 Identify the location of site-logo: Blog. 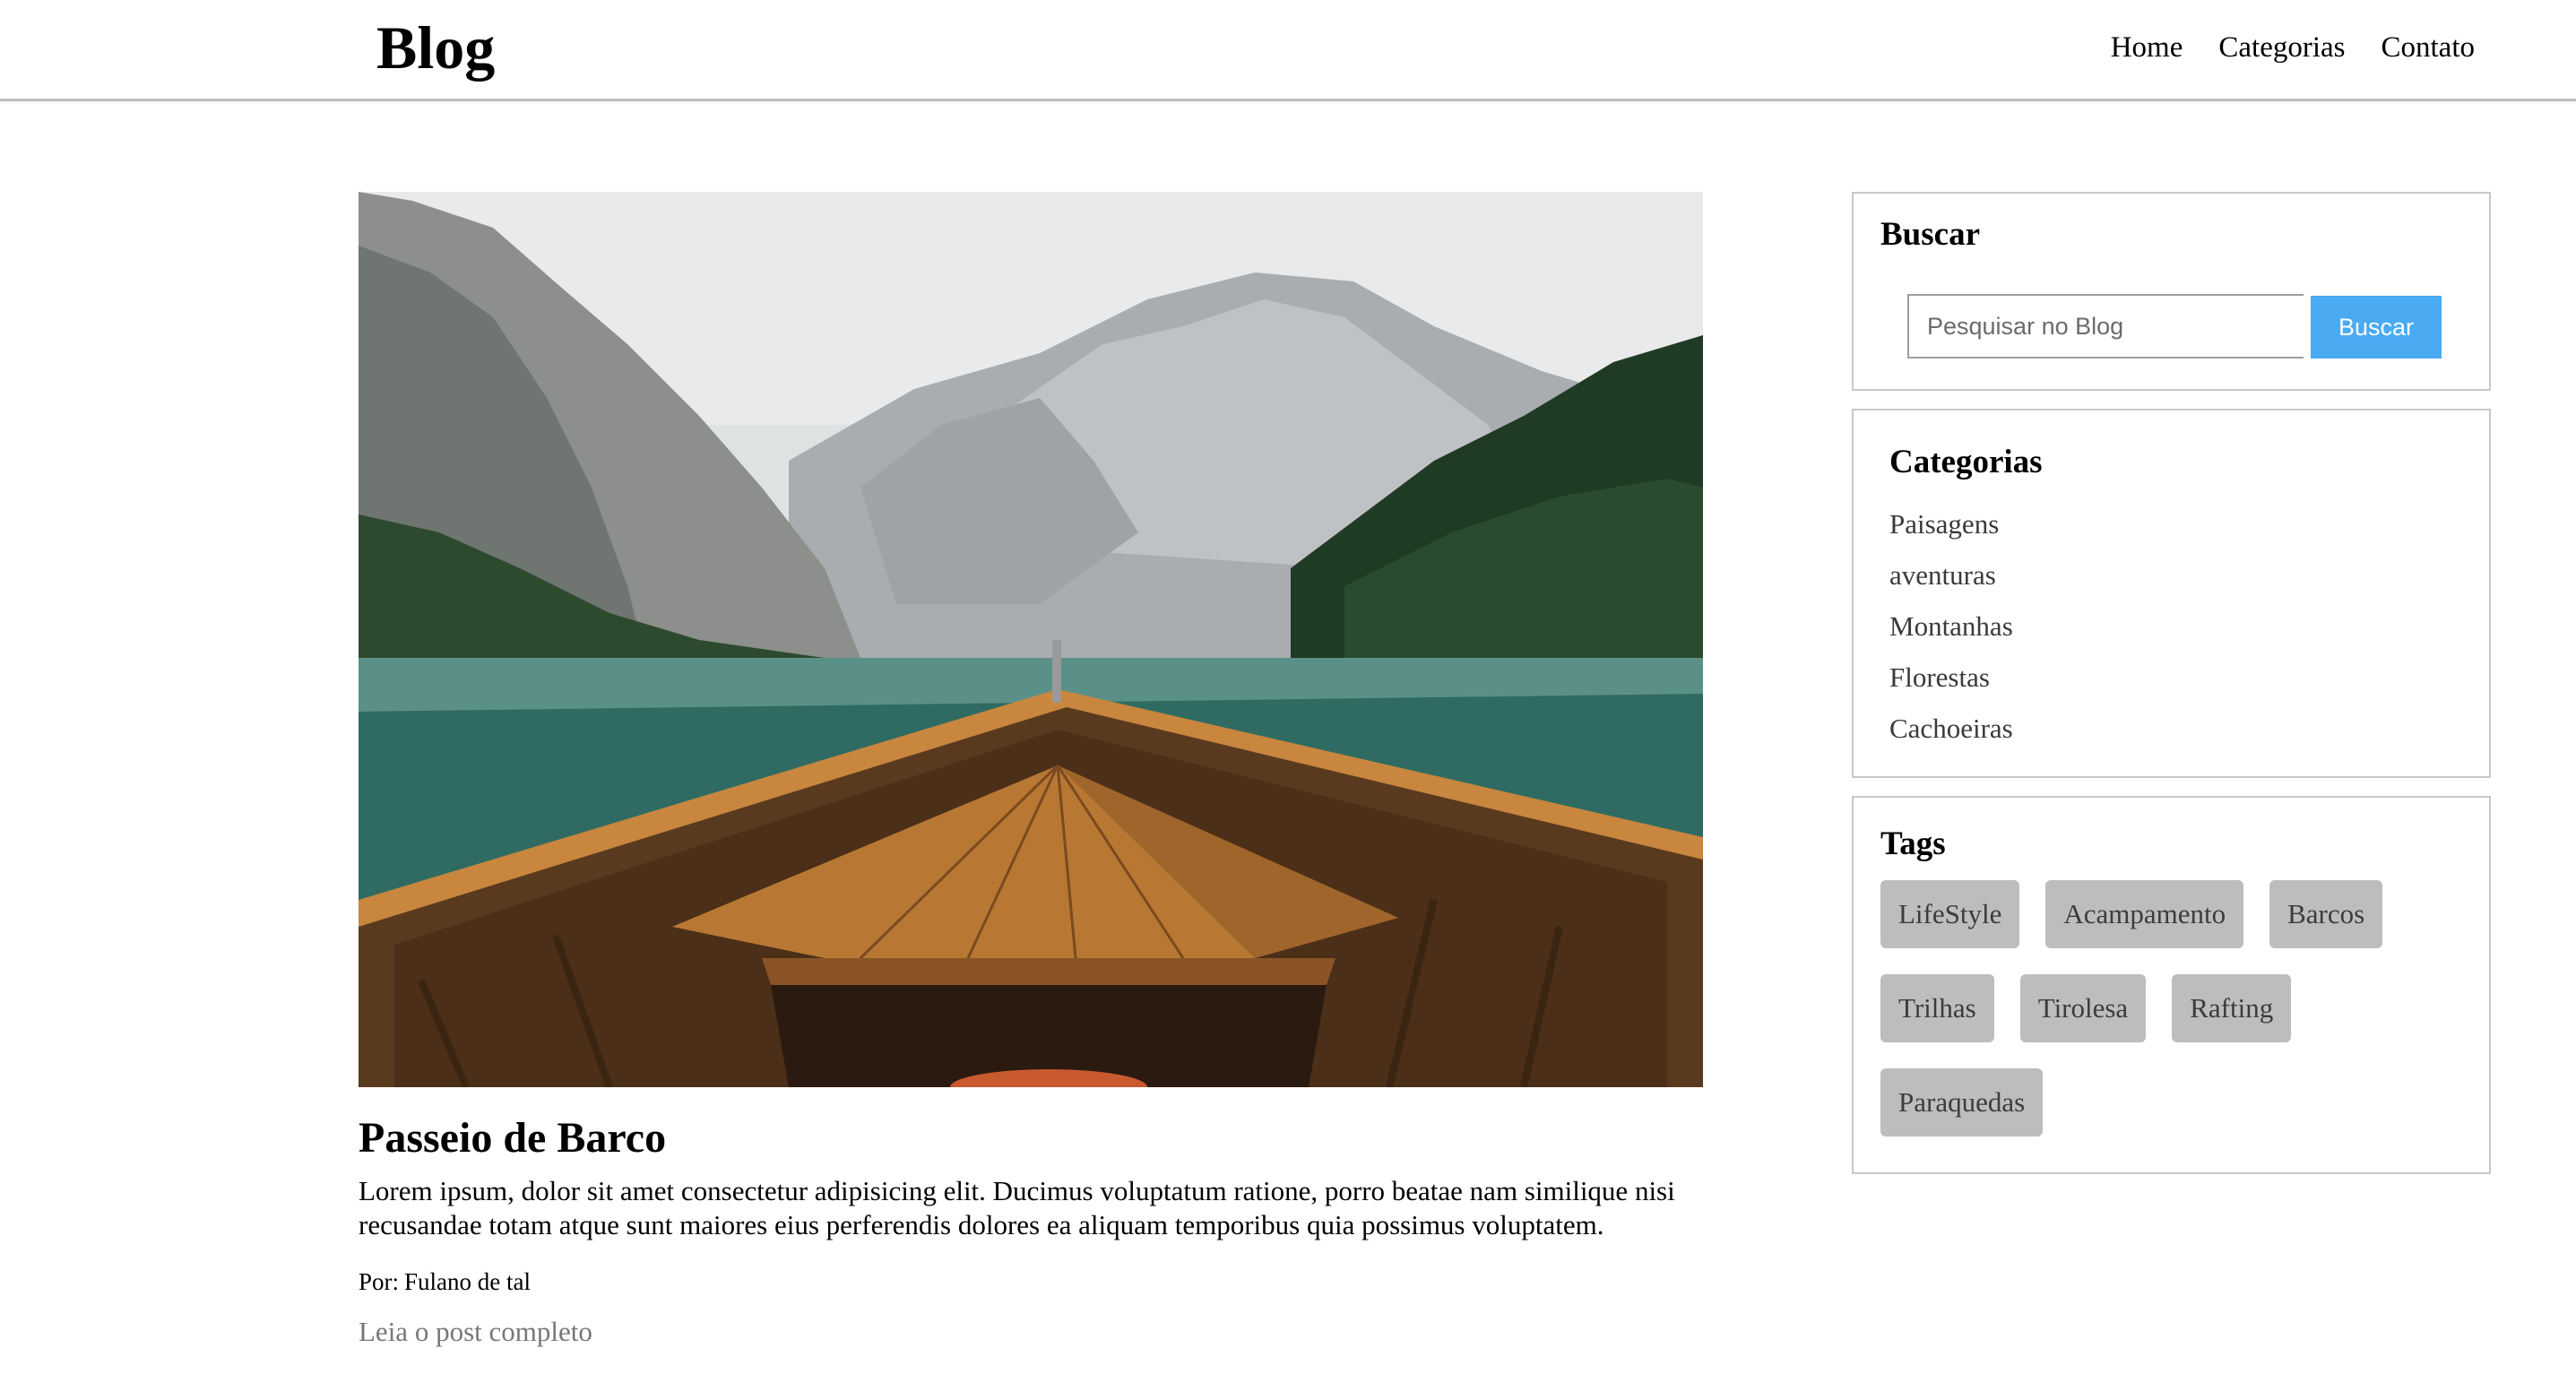
(435, 47).